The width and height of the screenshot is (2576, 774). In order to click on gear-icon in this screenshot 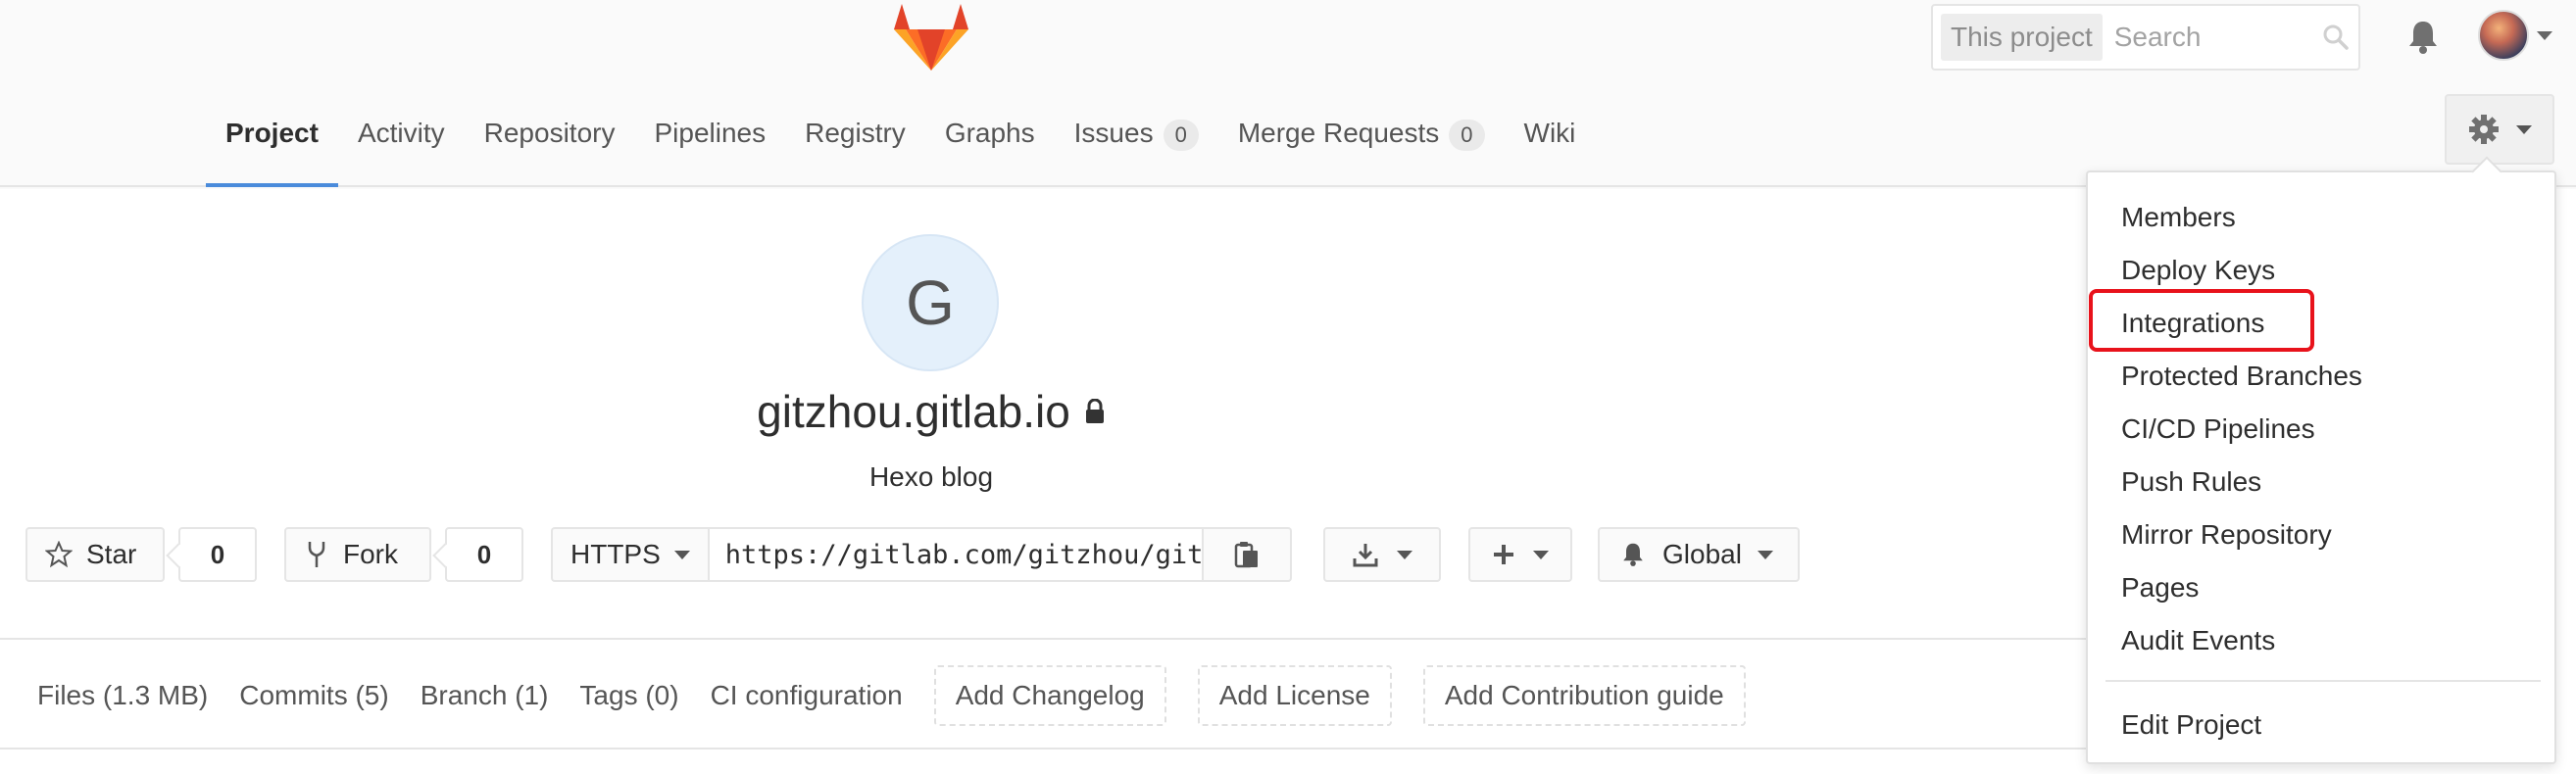, I will do `click(2484, 129)`.